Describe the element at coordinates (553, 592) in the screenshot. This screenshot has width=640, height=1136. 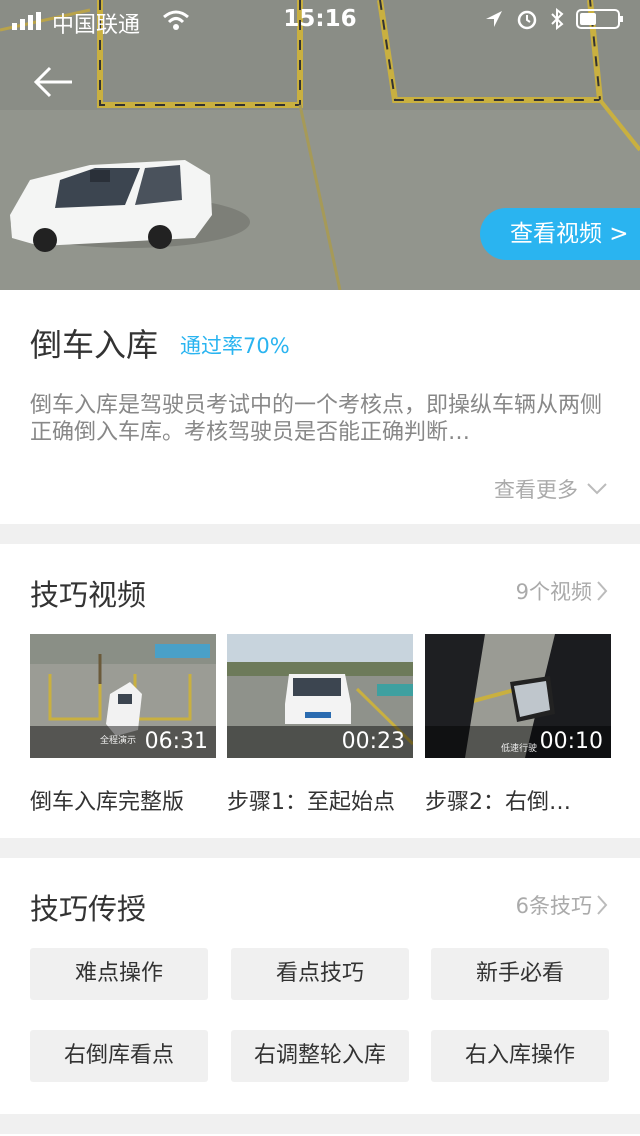
I see `videos-count-label: 9个视频` at that location.